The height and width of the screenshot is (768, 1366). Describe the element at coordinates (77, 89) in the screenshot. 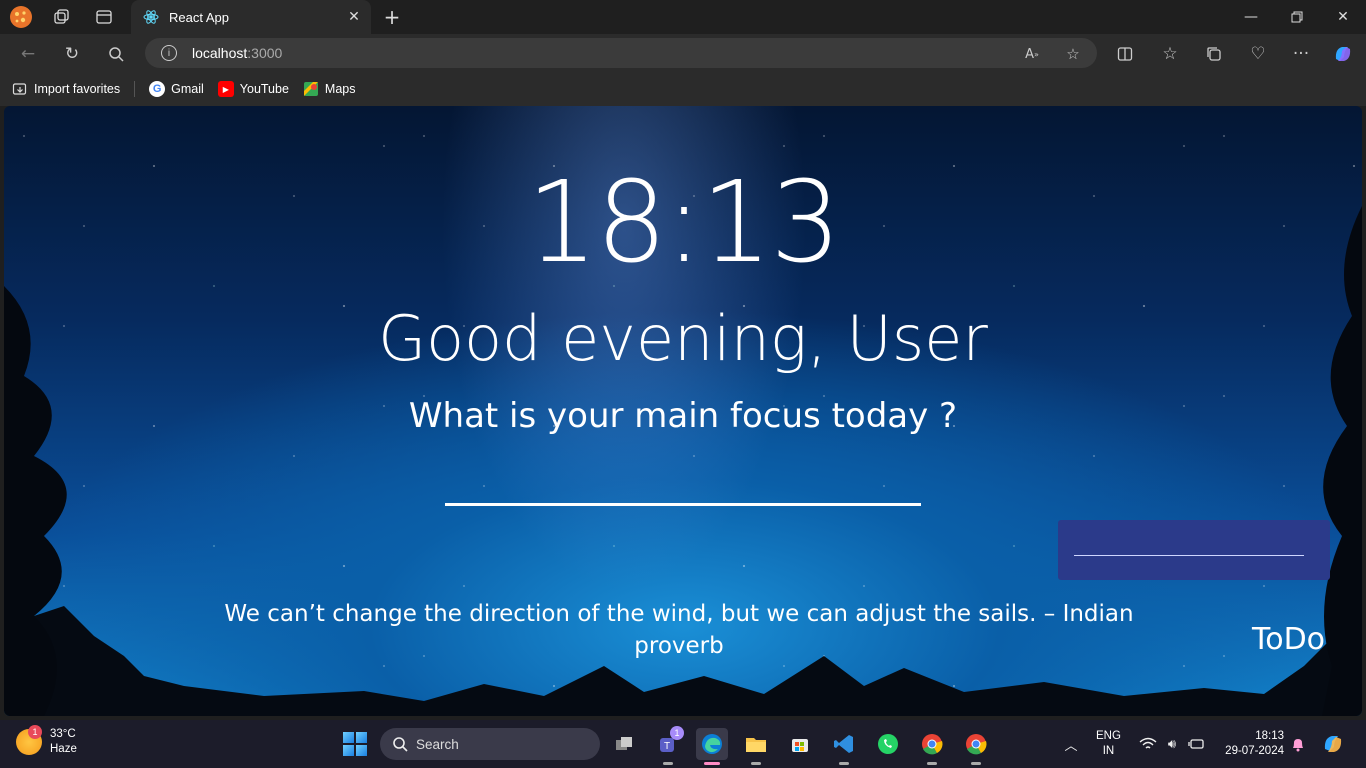

I see `bookmark-label: Import favorites` at that location.